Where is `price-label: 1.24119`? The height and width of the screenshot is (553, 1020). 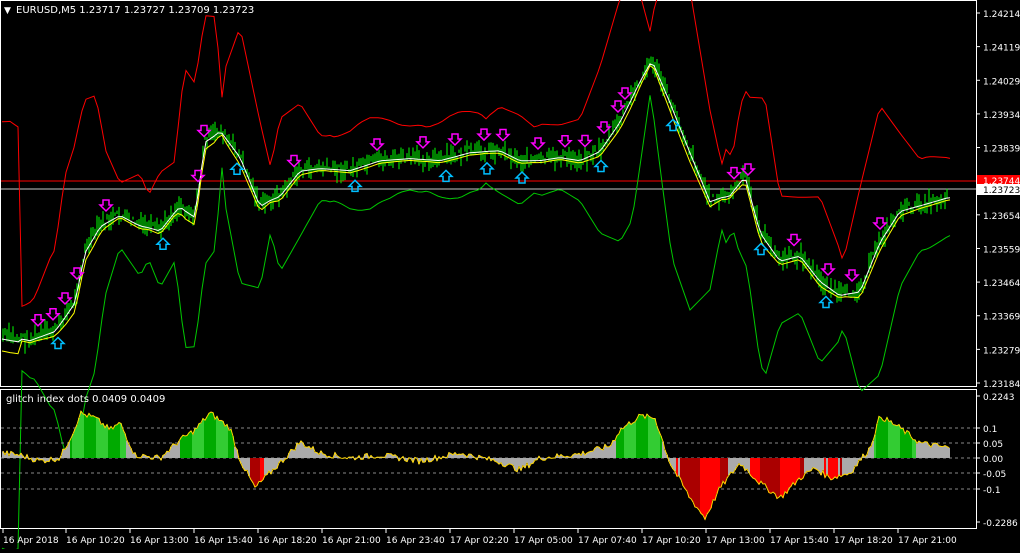 price-label: 1.24119 is located at coordinates (1001, 49).